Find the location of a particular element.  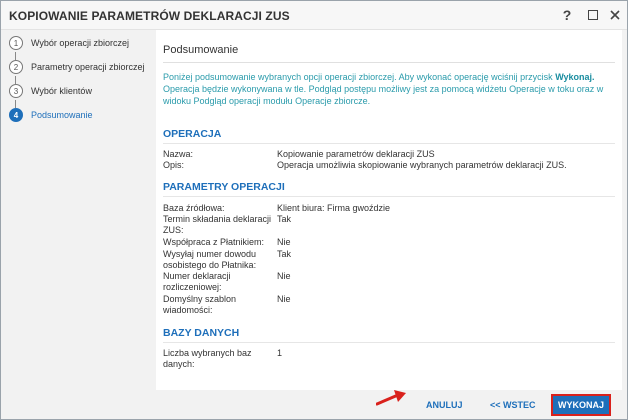

help-button: ? is located at coordinates (567, 15).